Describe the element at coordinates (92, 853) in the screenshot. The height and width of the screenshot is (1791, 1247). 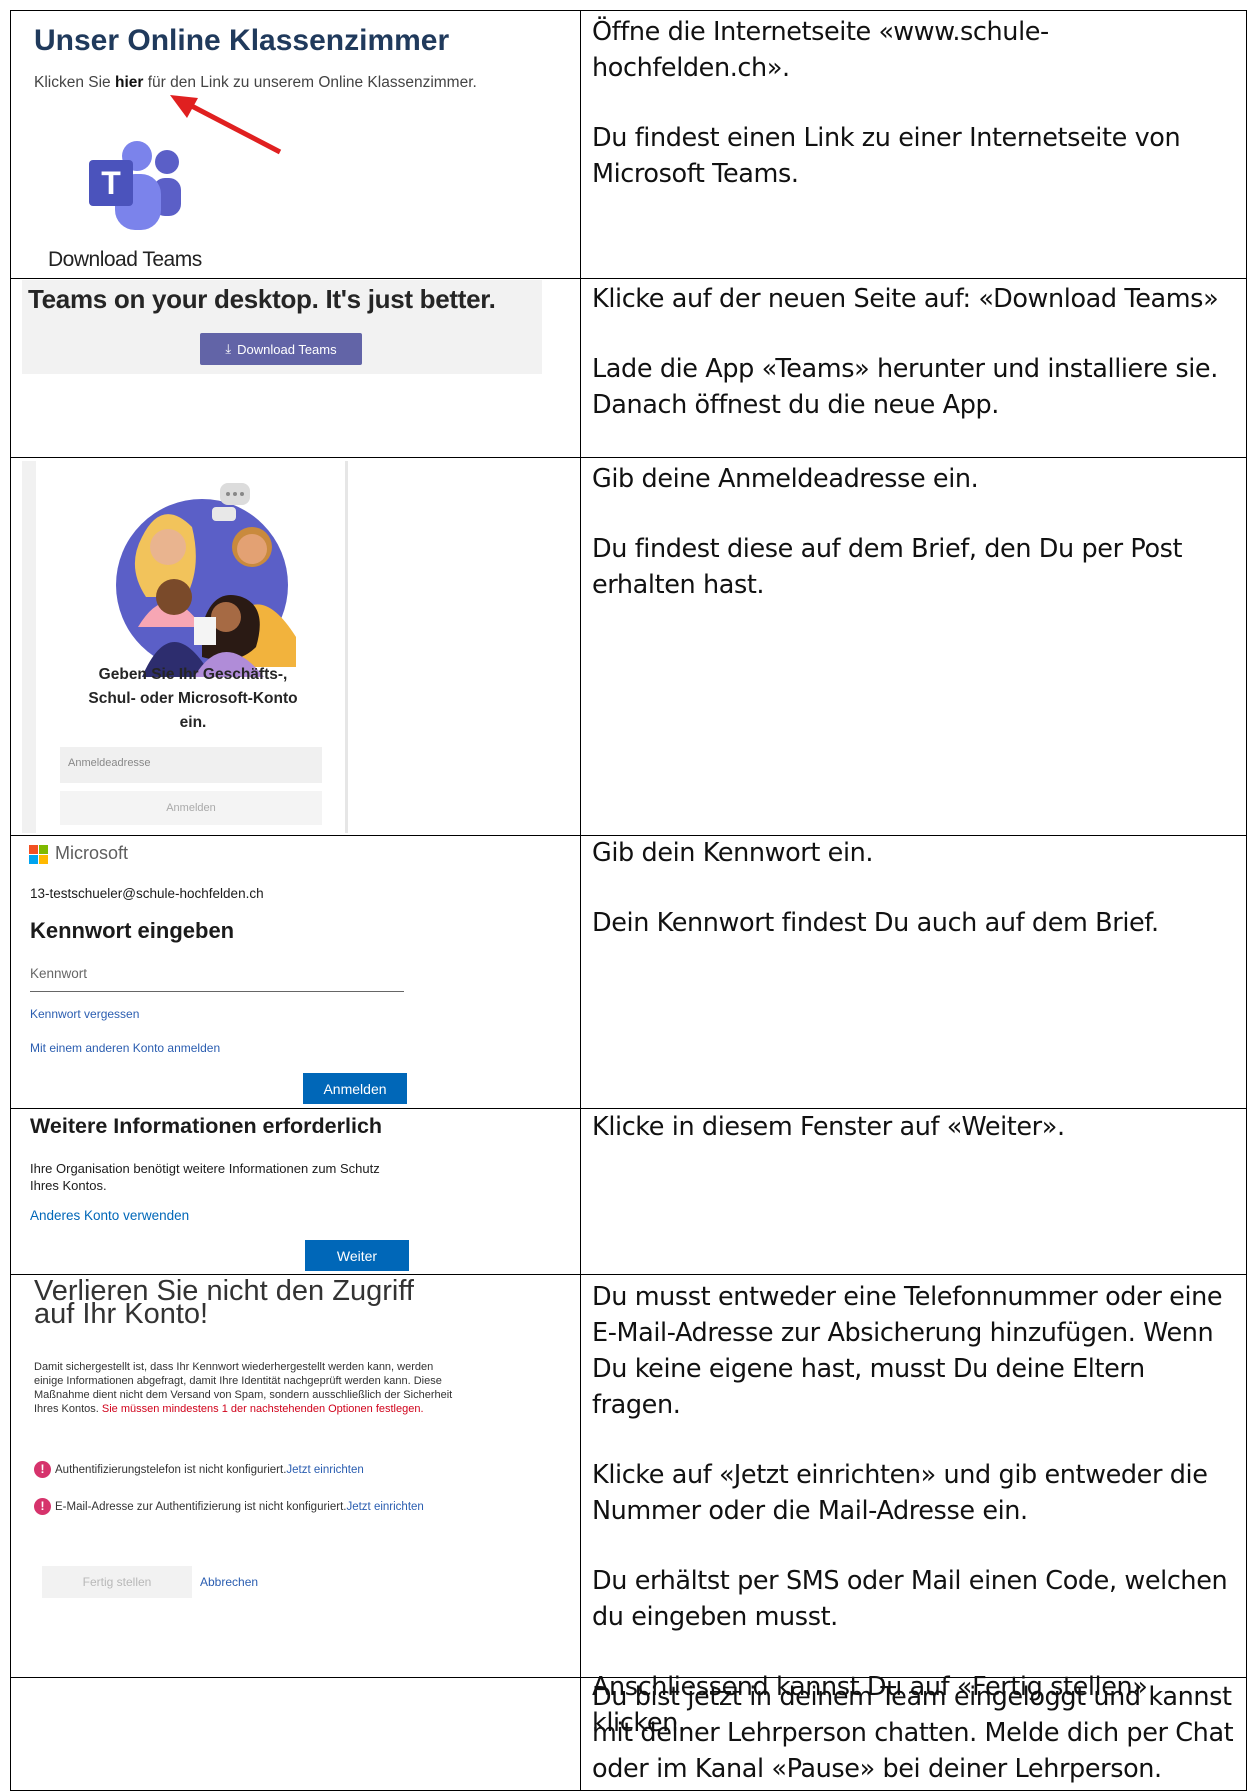
I see `microsoft-brand: Microsoft` at that location.